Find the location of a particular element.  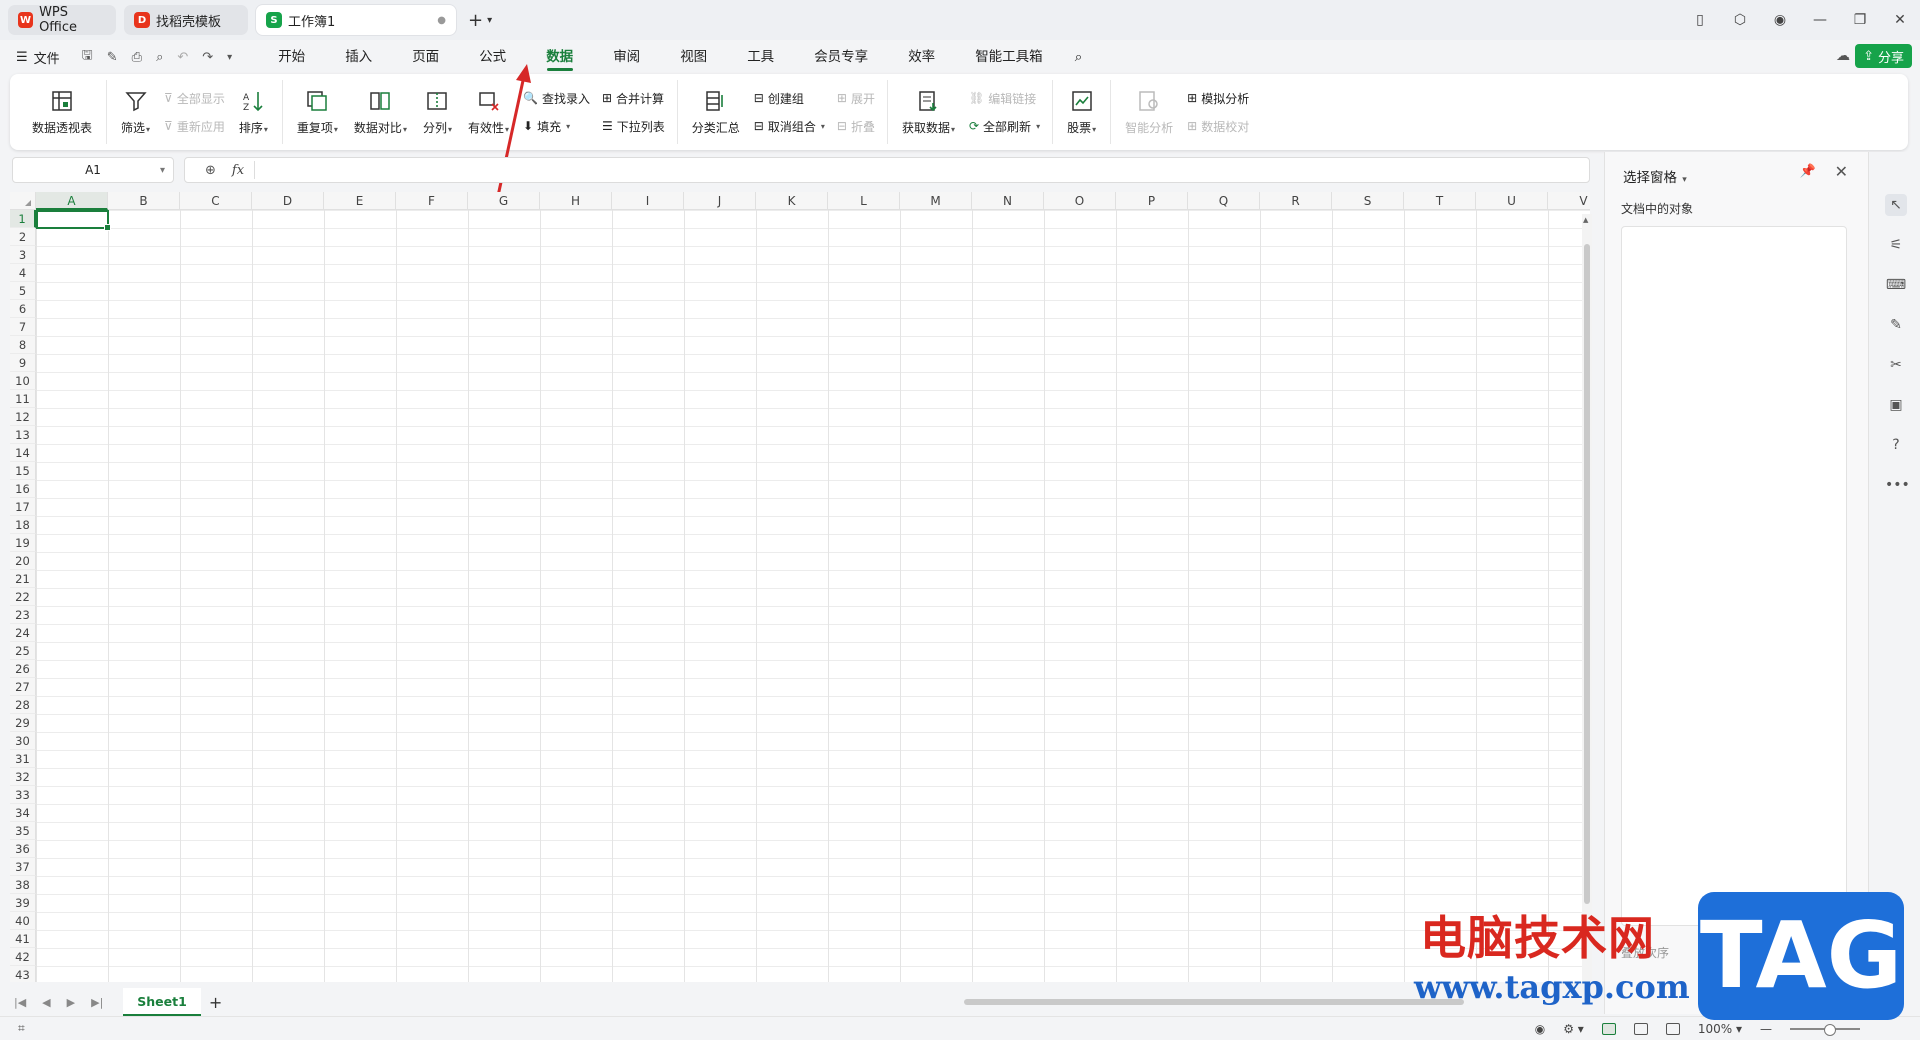

scroll-thumb is located at coordinates (1587, 574).